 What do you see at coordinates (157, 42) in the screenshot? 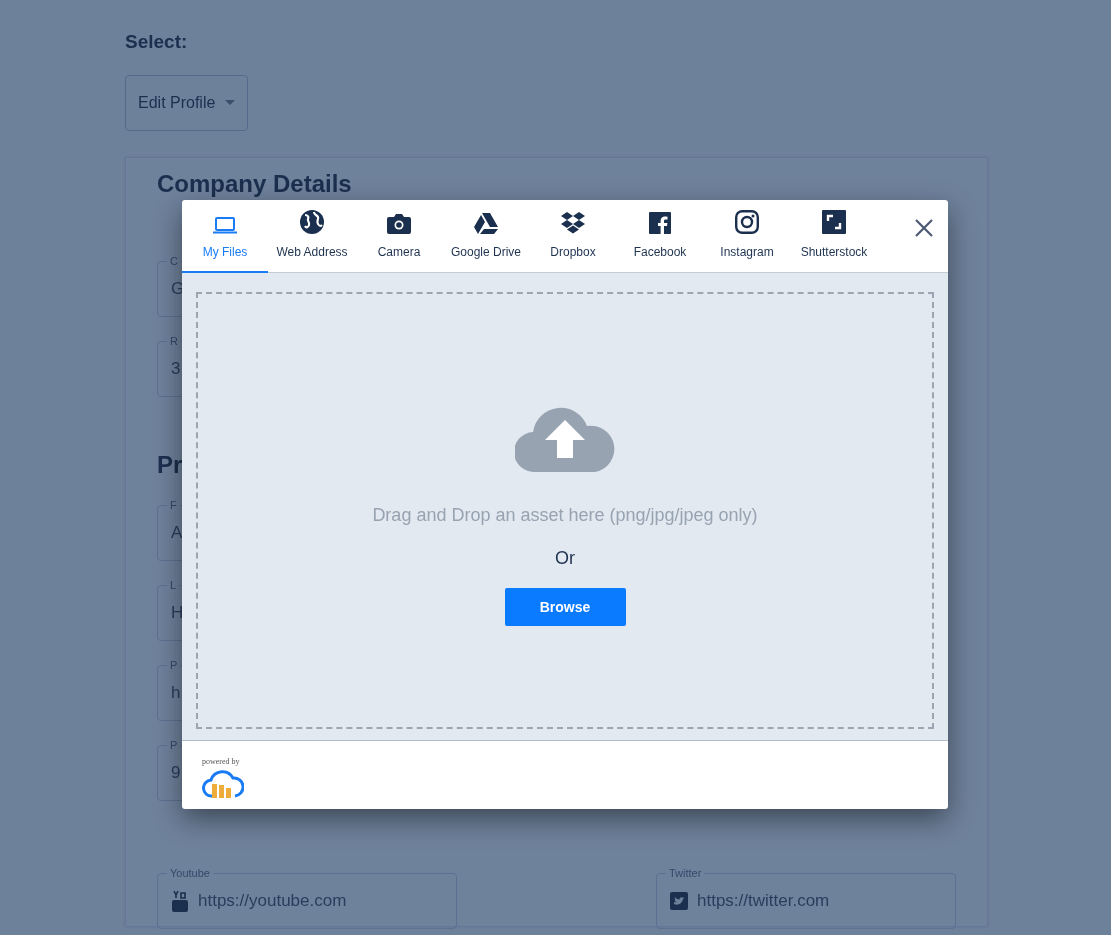
I see `select-label: Select:` at bounding box center [157, 42].